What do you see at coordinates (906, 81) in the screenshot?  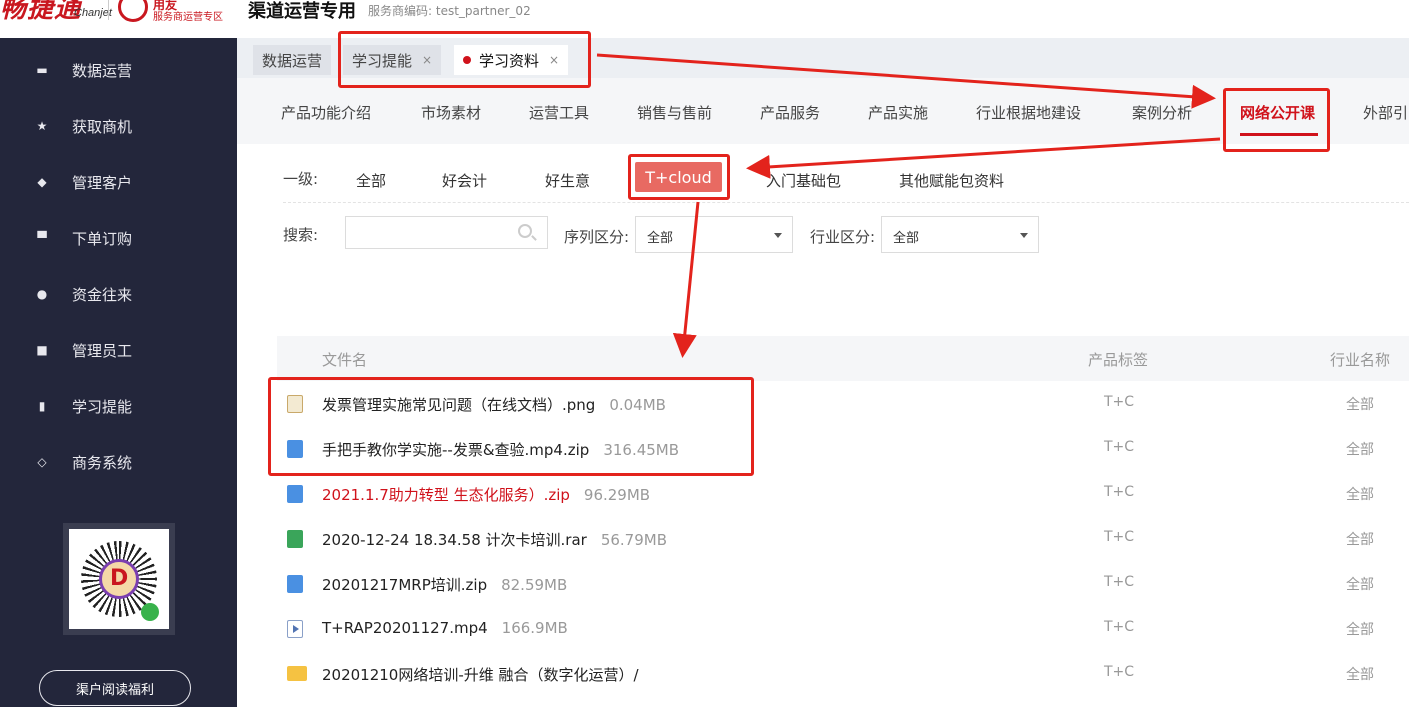 I see `arrow-tabs-to-webinar` at bounding box center [906, 81].